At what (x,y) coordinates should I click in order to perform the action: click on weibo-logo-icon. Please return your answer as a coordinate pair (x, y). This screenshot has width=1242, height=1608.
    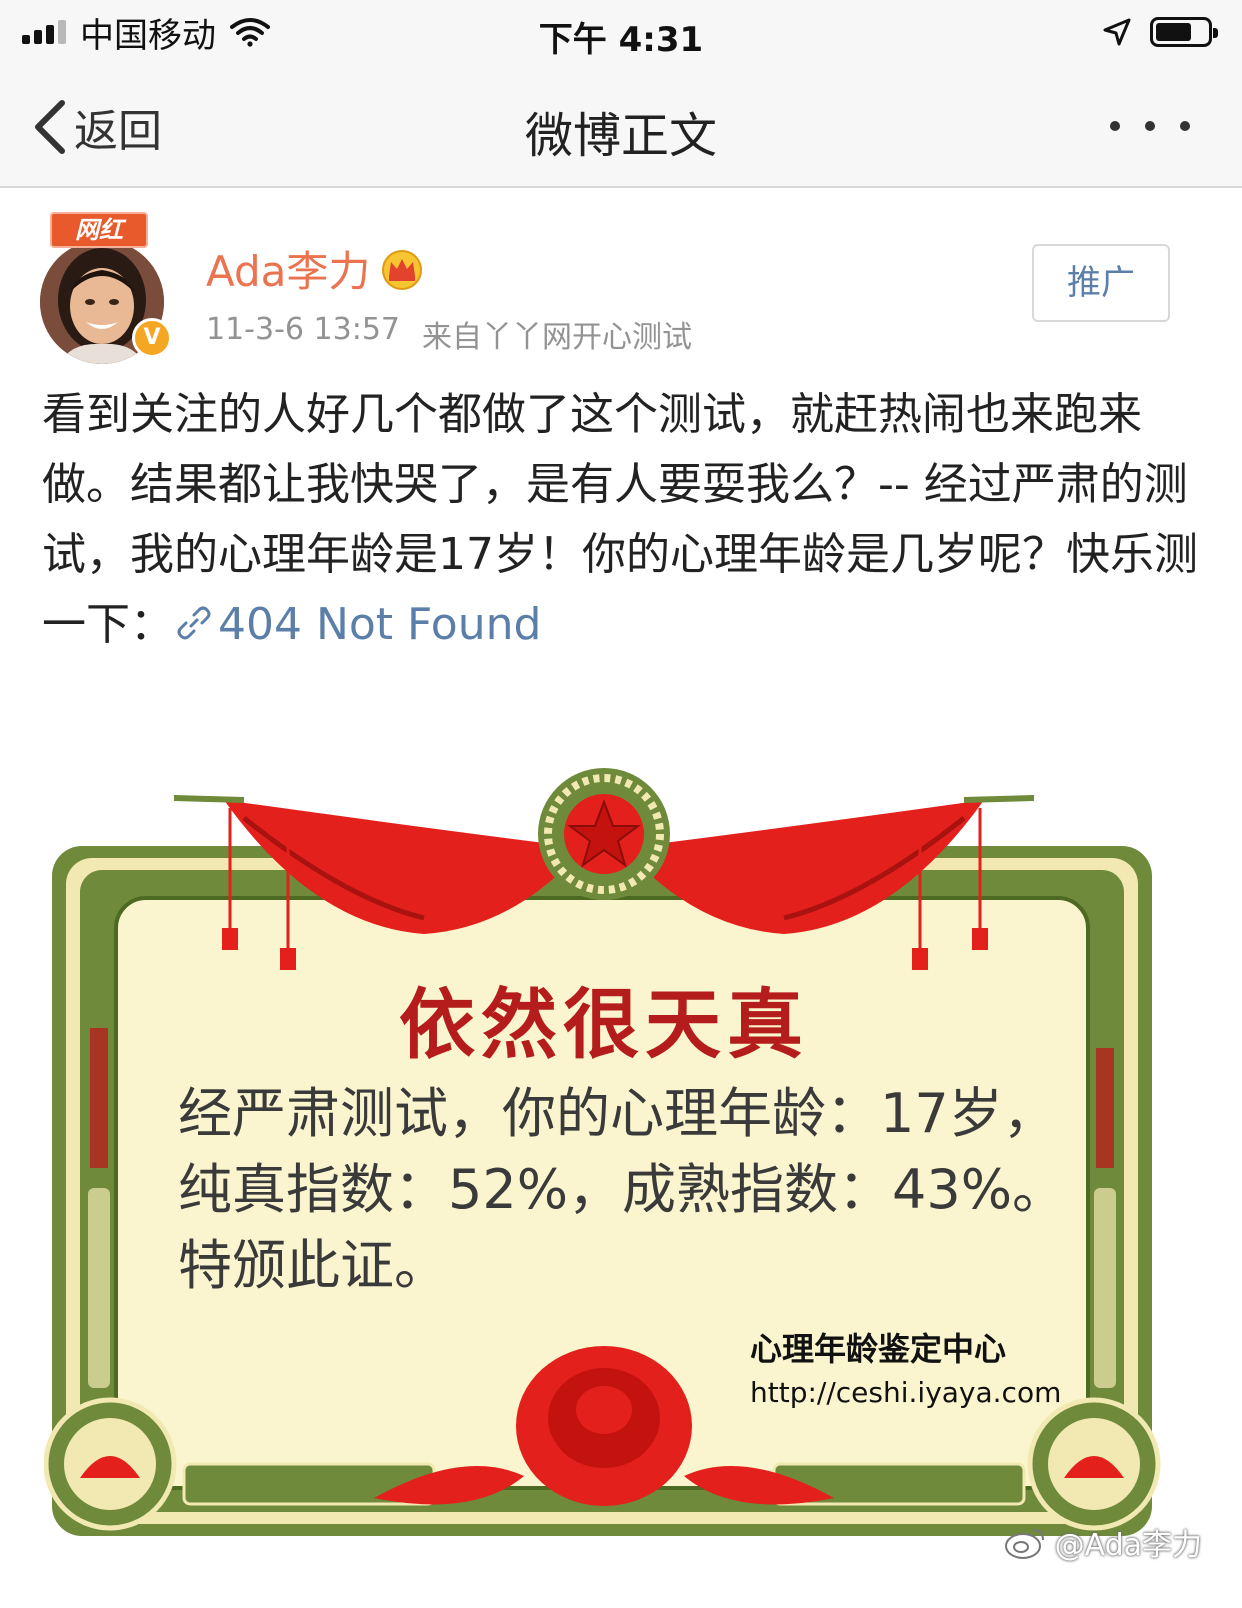
    Looking at the image, I should click on (1024, 1544).